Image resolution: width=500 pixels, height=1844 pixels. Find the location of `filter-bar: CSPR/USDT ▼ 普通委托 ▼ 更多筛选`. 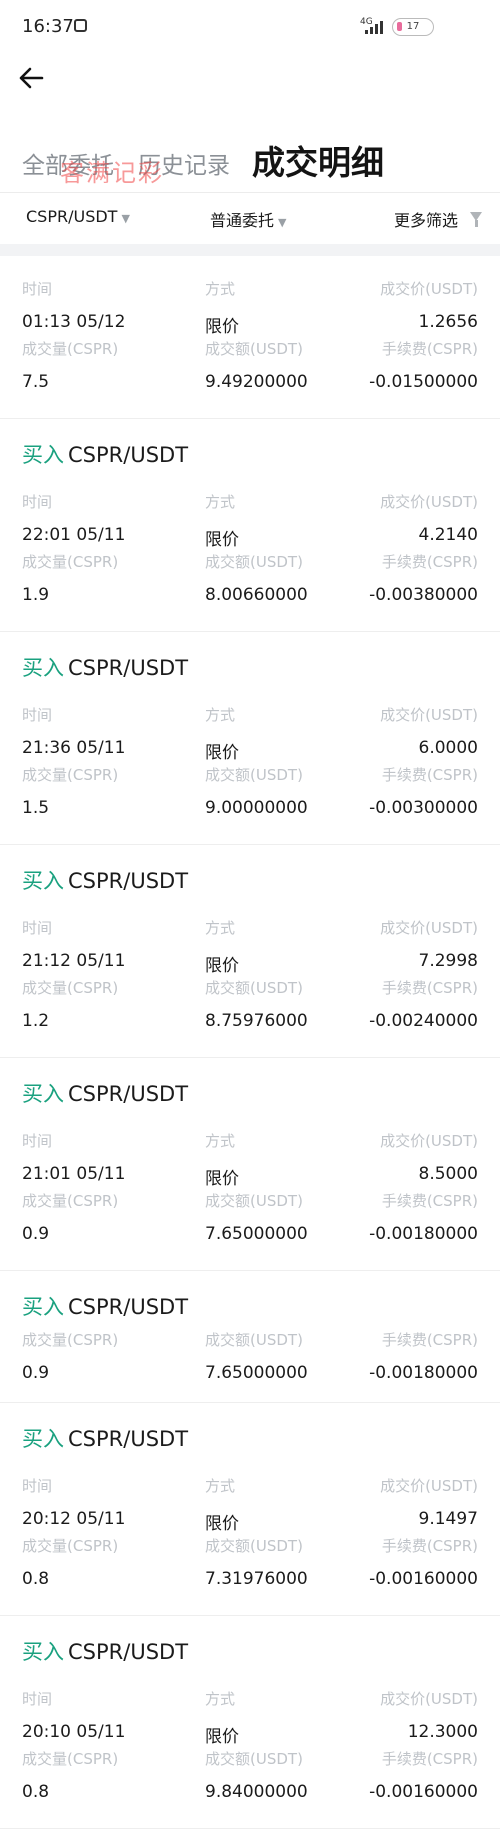

filter-bar: CSPR/USDT ▼ 普通委托 ▼ 更多筛选 is located at coordinates (250, 218).